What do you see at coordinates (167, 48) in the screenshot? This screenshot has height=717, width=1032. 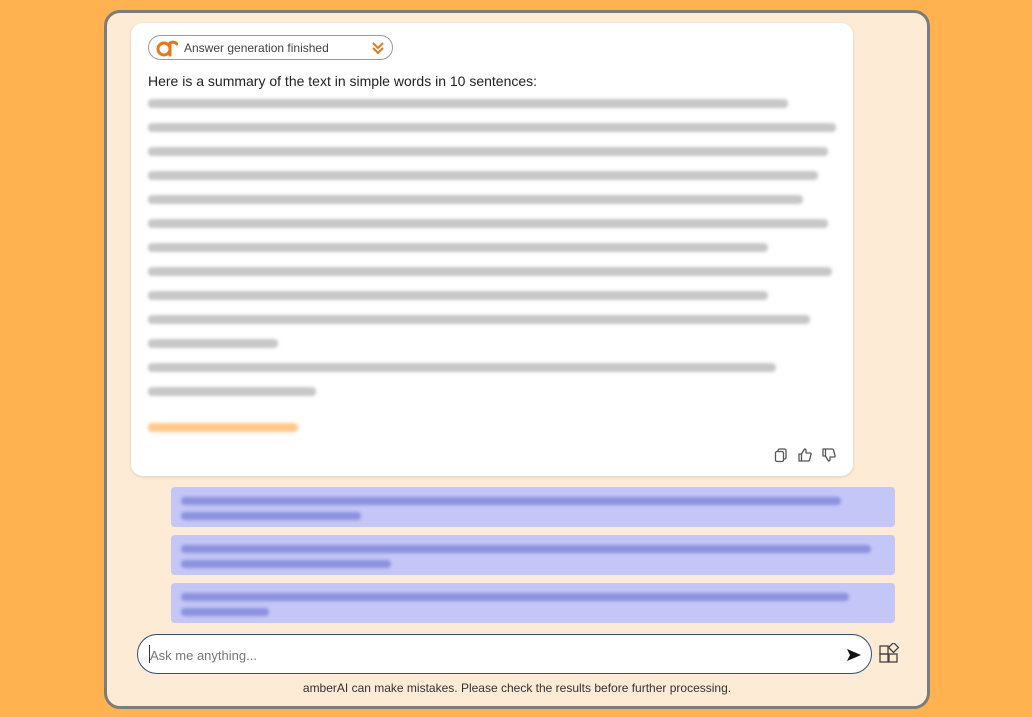 I see `amber-logo-icon` at bounding box center [167, 48].